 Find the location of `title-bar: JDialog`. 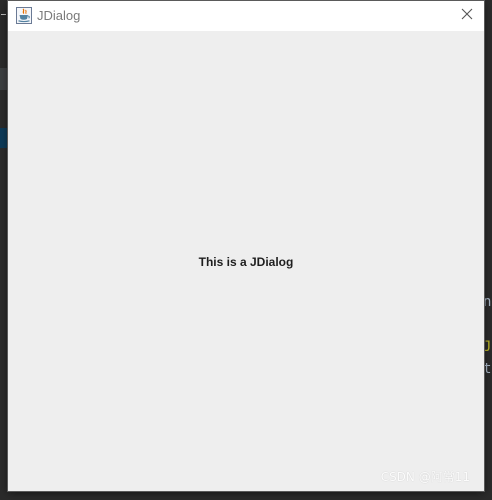

title-bar: JDialog is located at coordinates (246, 16).